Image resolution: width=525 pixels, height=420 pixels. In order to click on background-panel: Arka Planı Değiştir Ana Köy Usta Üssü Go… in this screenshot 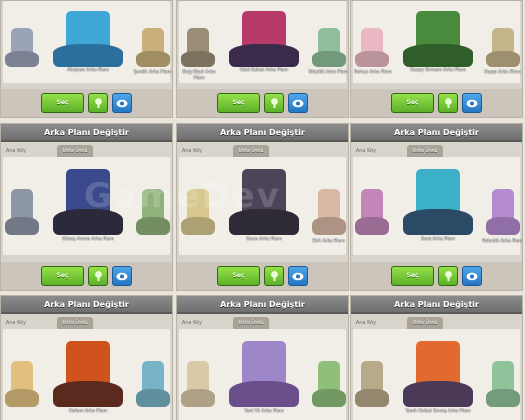, I will do `click(86, 357)`.